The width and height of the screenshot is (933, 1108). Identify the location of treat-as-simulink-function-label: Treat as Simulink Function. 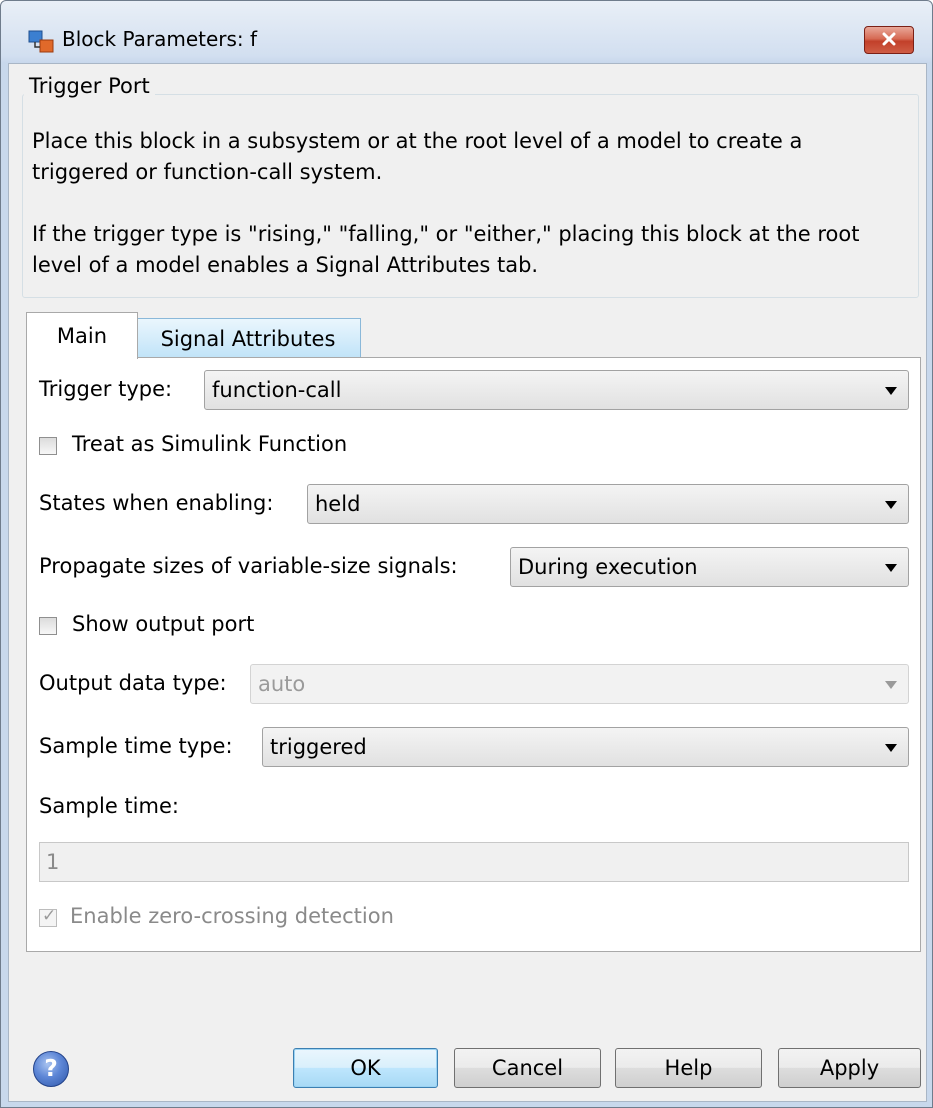
(210, 444).